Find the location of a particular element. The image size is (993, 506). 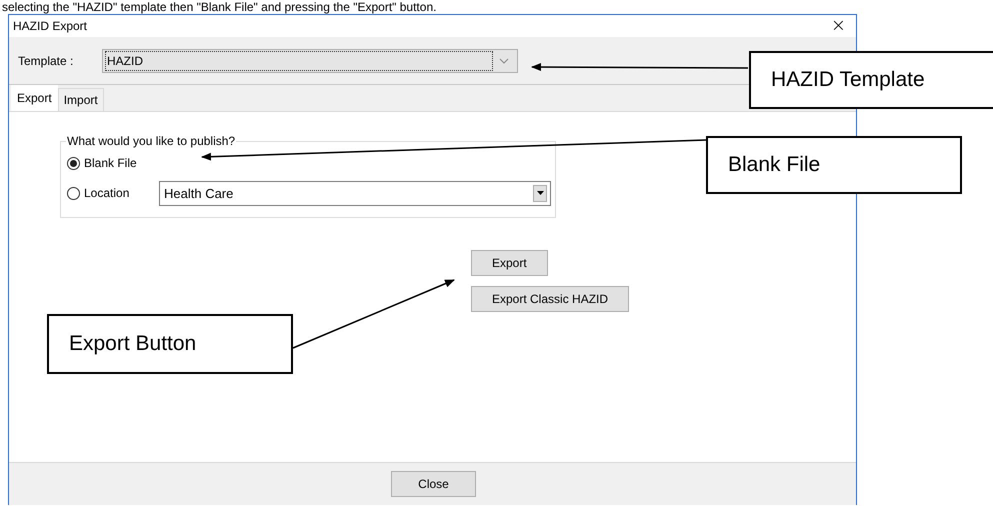

window-title: HAZID Export is located at coordinates (50, 26).